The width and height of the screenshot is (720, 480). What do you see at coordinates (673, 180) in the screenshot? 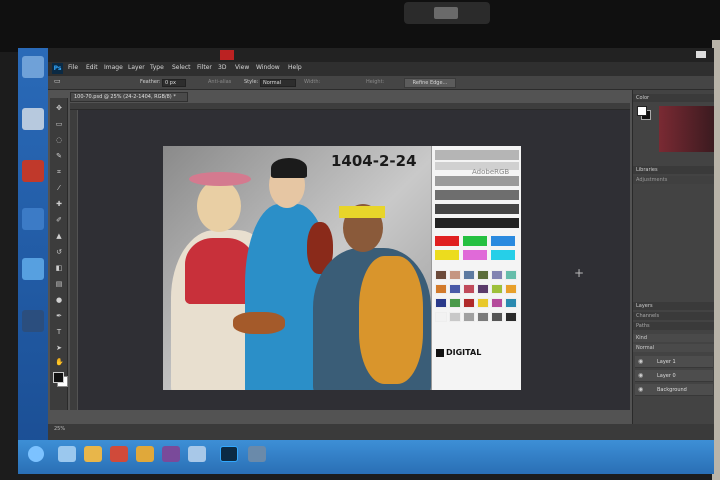
I see `tab-adjustments: Adjustments` at bounding box center [673, 180].